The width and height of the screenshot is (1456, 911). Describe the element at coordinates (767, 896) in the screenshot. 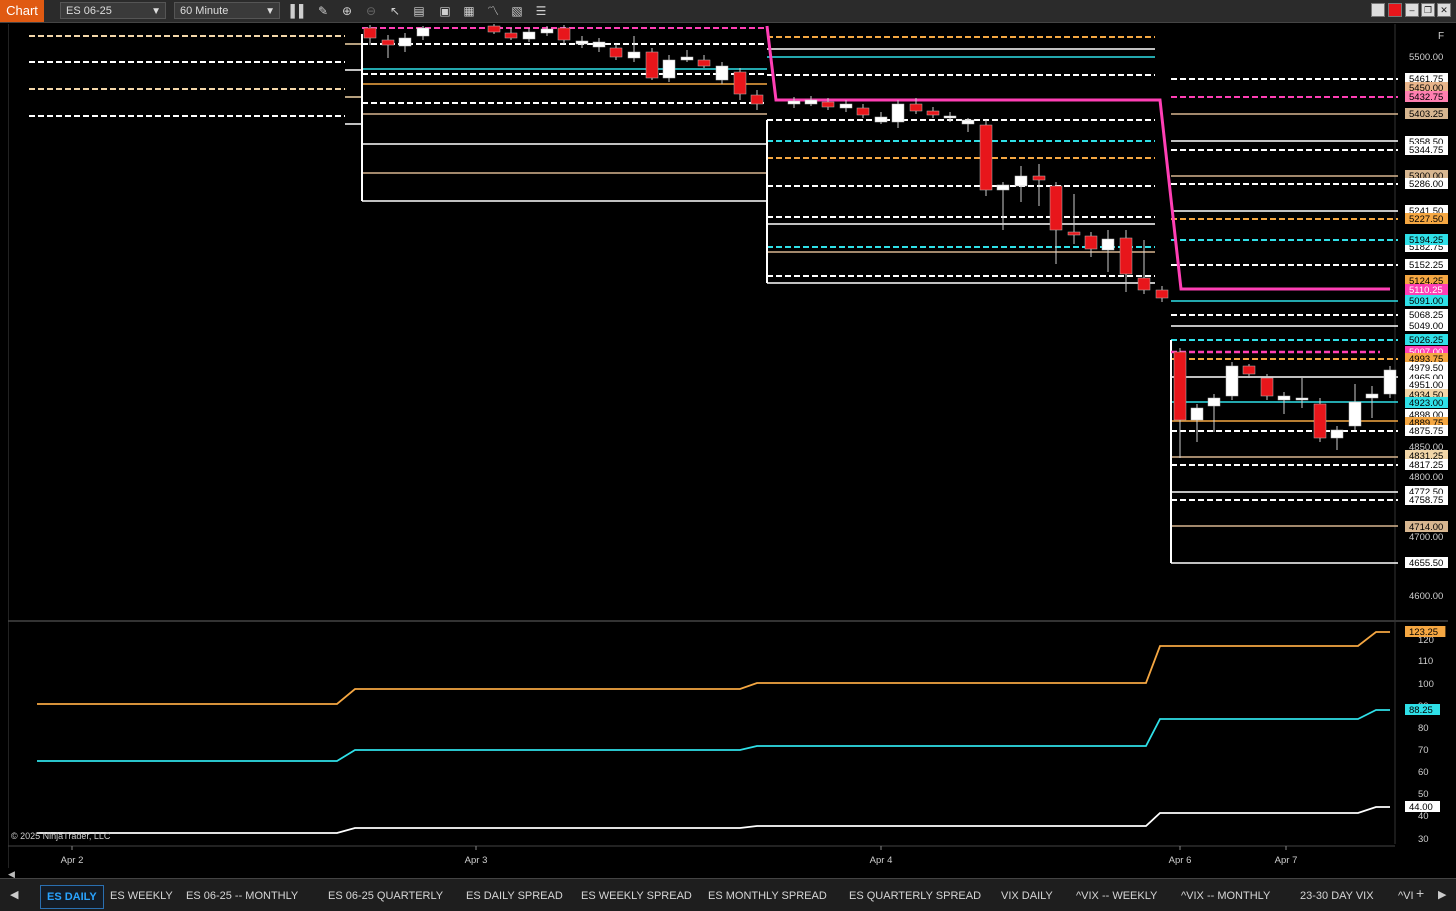

I see `tab-es-monthly-spread: ES MONTHLY SPREAD` at that location.